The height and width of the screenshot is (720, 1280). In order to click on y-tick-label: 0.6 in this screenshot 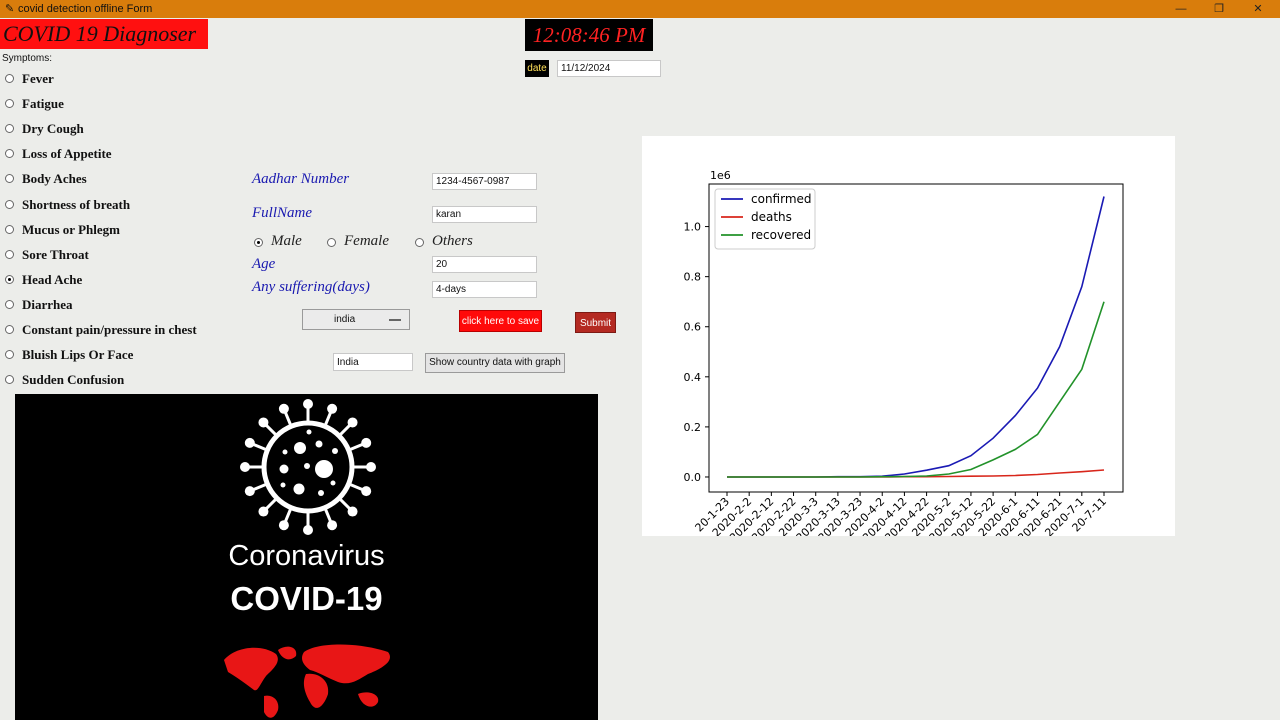, I will do `click(693, 327)`.